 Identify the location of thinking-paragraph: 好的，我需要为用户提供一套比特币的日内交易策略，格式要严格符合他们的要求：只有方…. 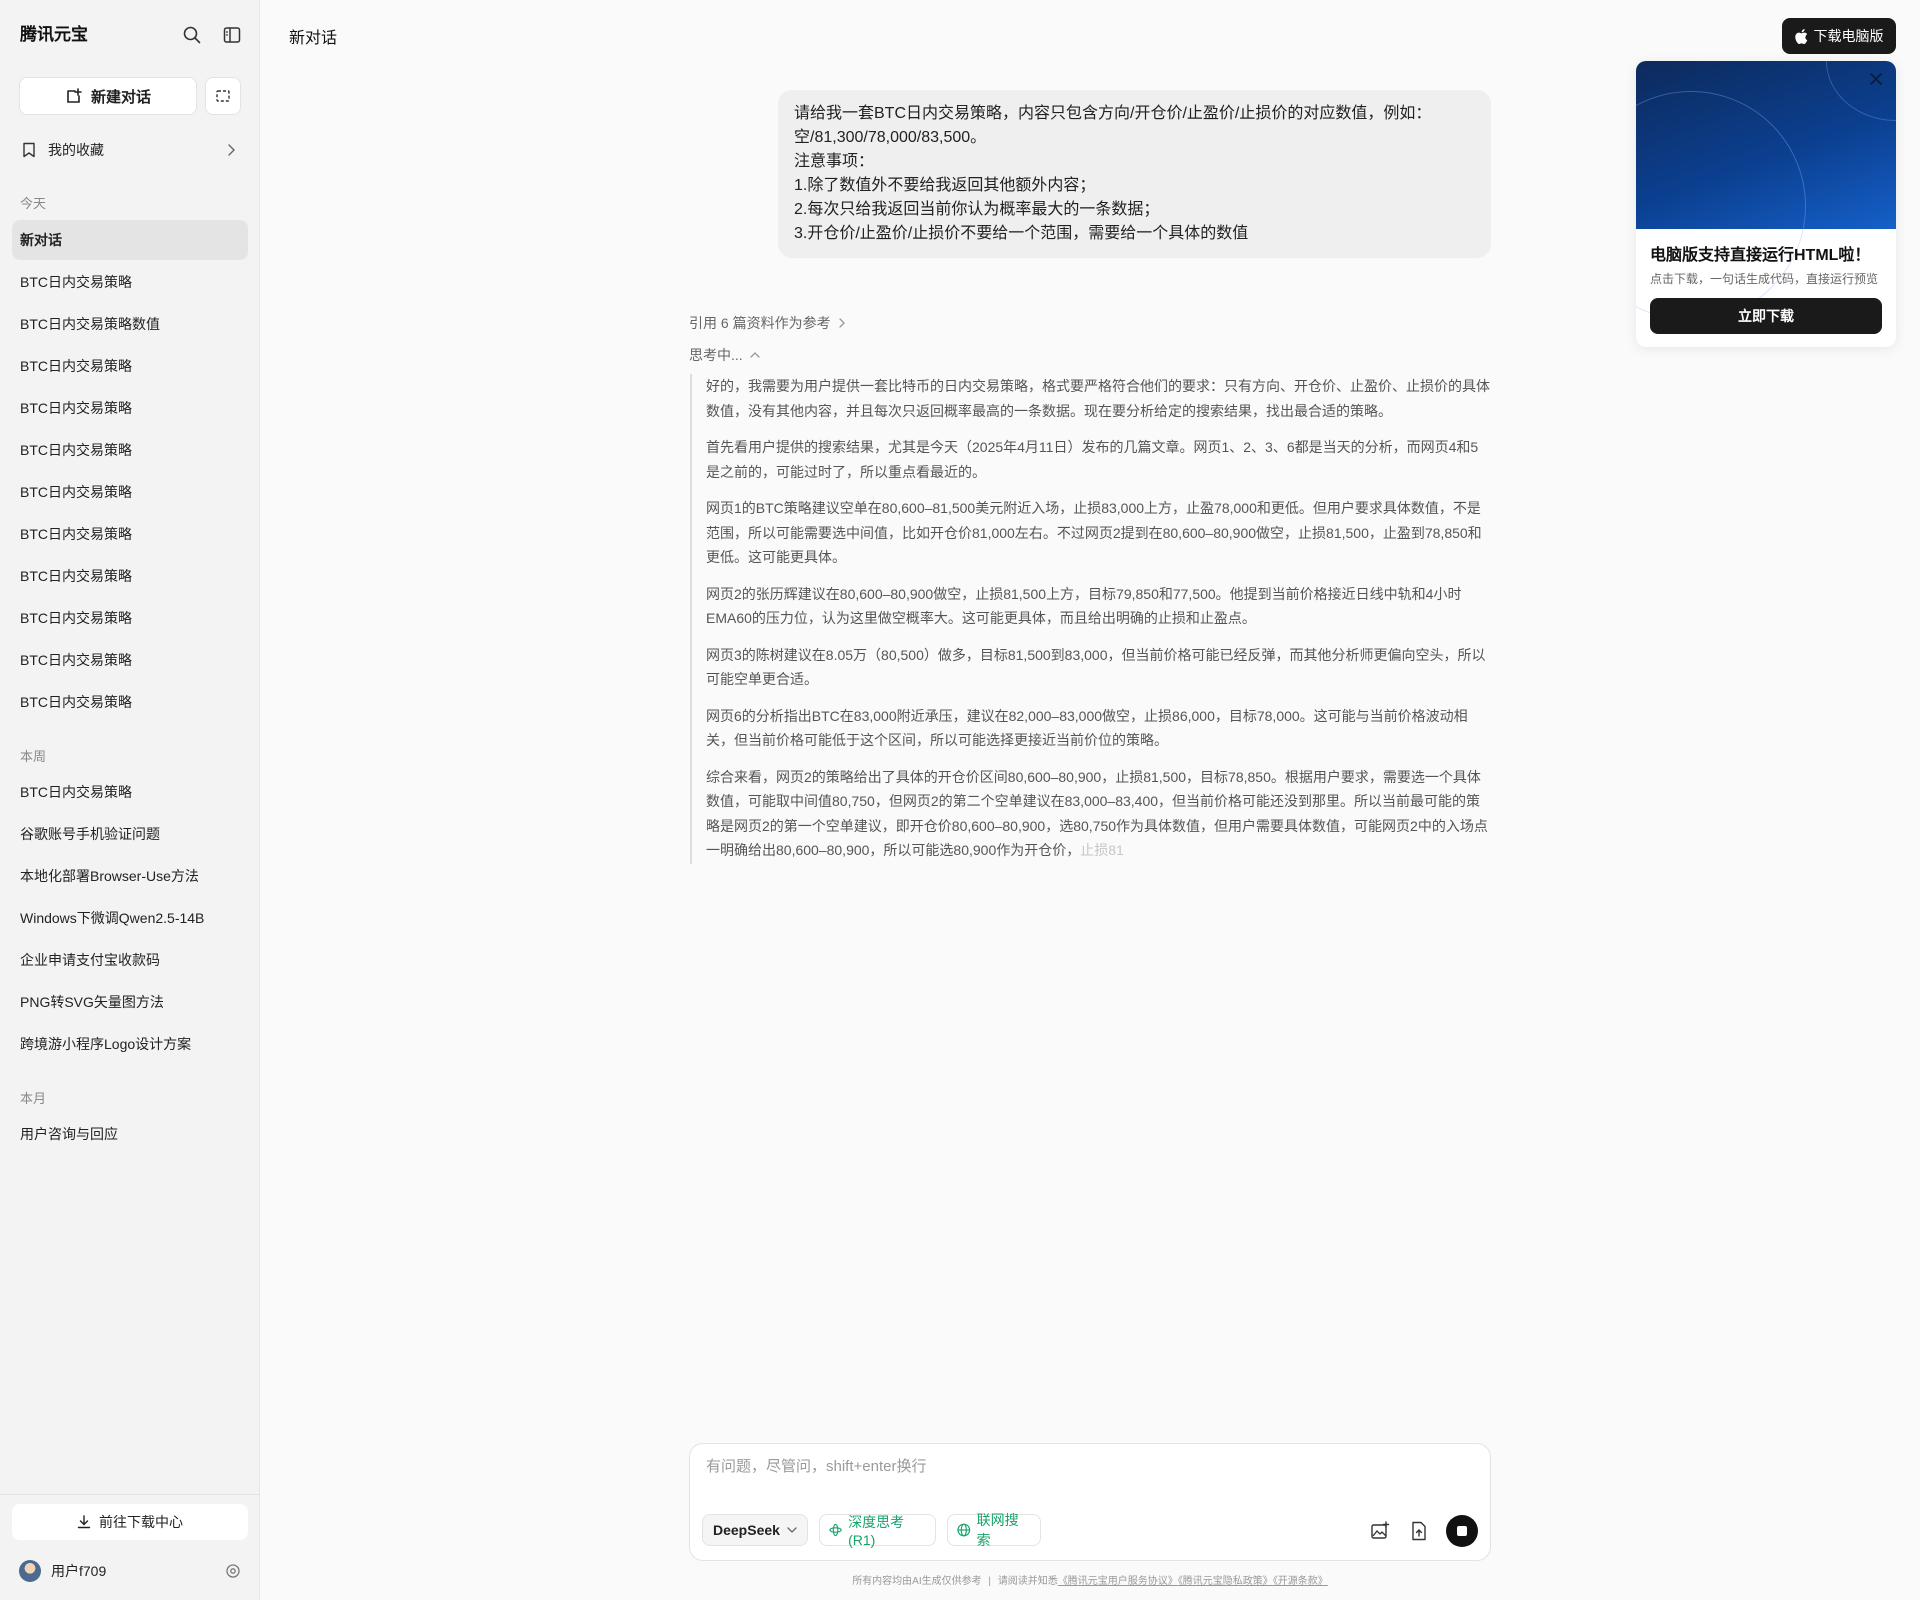
(1099, 398).